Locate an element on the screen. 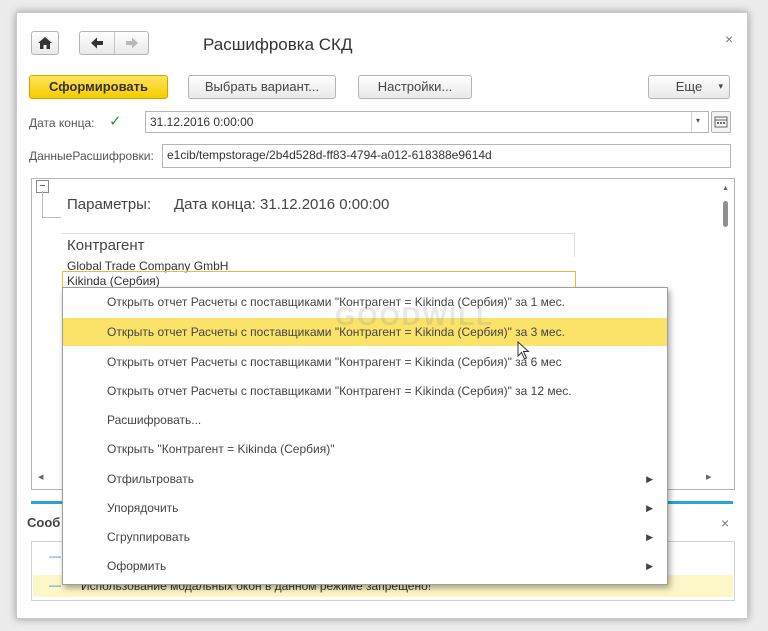 This screenshot has width=768, height=631. params-value: Дата конца: 31.12.2016 0:00:00 is located at coordinates (282, 204).